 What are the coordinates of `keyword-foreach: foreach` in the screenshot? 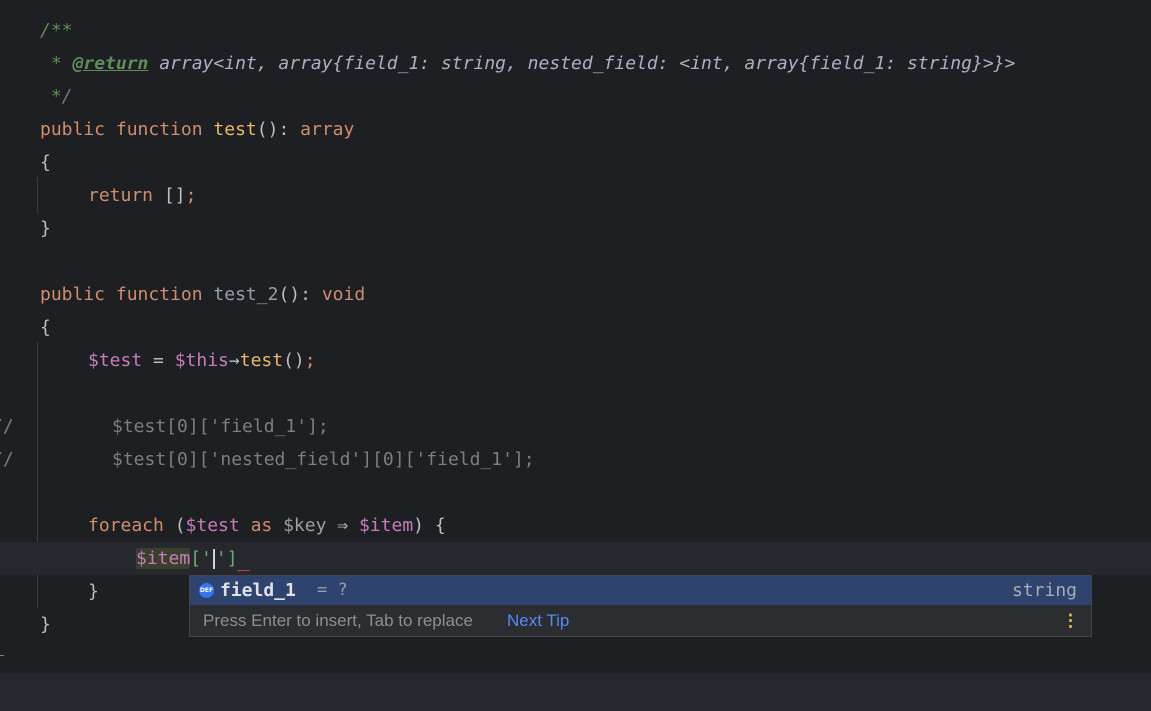 It's located at (126, 525).